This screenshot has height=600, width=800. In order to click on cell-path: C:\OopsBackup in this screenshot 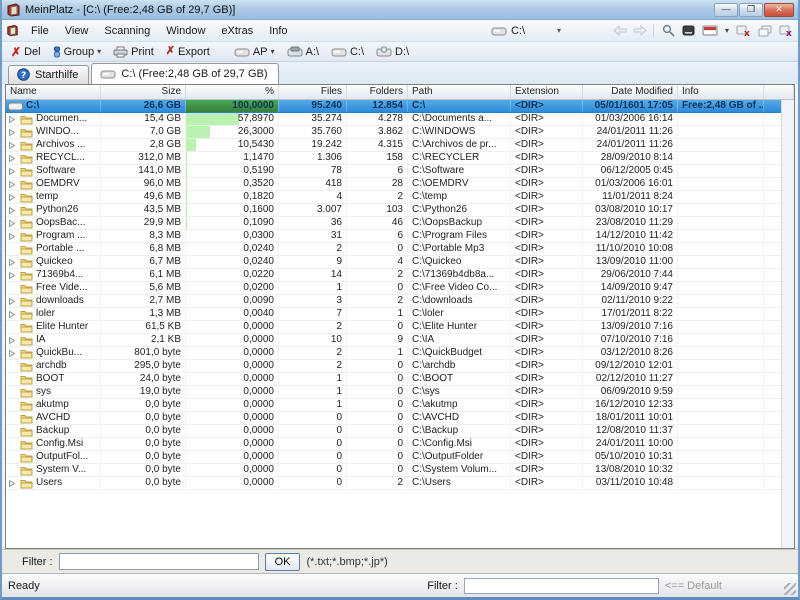, I will do `click(459, 223)`.